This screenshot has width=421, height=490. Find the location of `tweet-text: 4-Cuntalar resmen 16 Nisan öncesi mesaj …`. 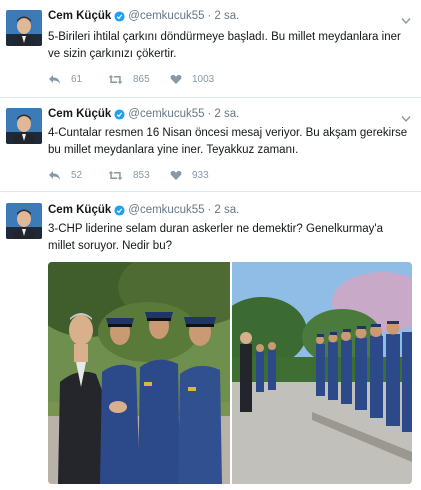

tweet-text: 4-Cuntalar resmen 16 Nisan öncesi mesaj … is located at coordinates (228, 141).